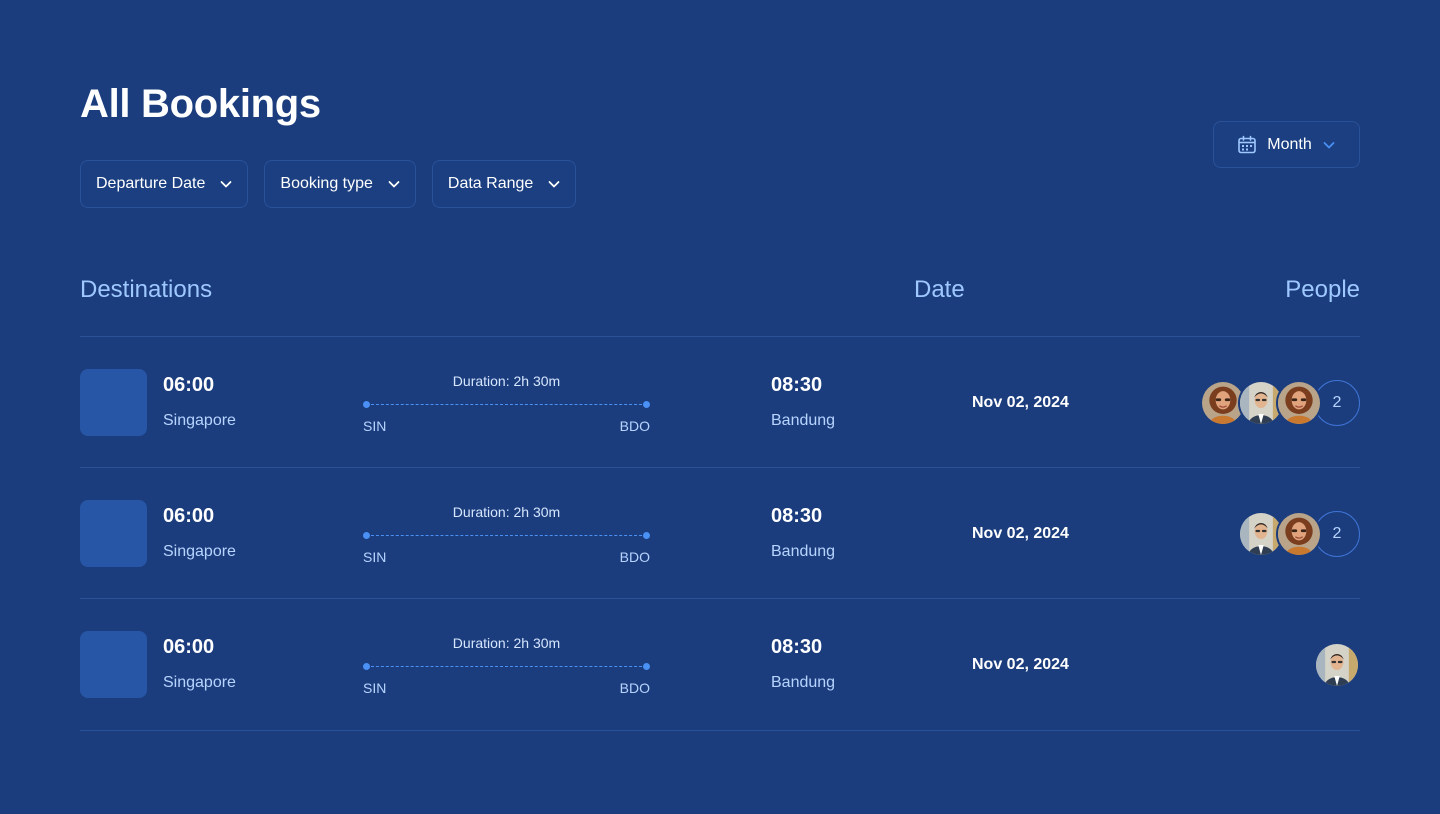 This screenshot has width=1440, height=814. I want to click on people-group, so click(1337, 665).